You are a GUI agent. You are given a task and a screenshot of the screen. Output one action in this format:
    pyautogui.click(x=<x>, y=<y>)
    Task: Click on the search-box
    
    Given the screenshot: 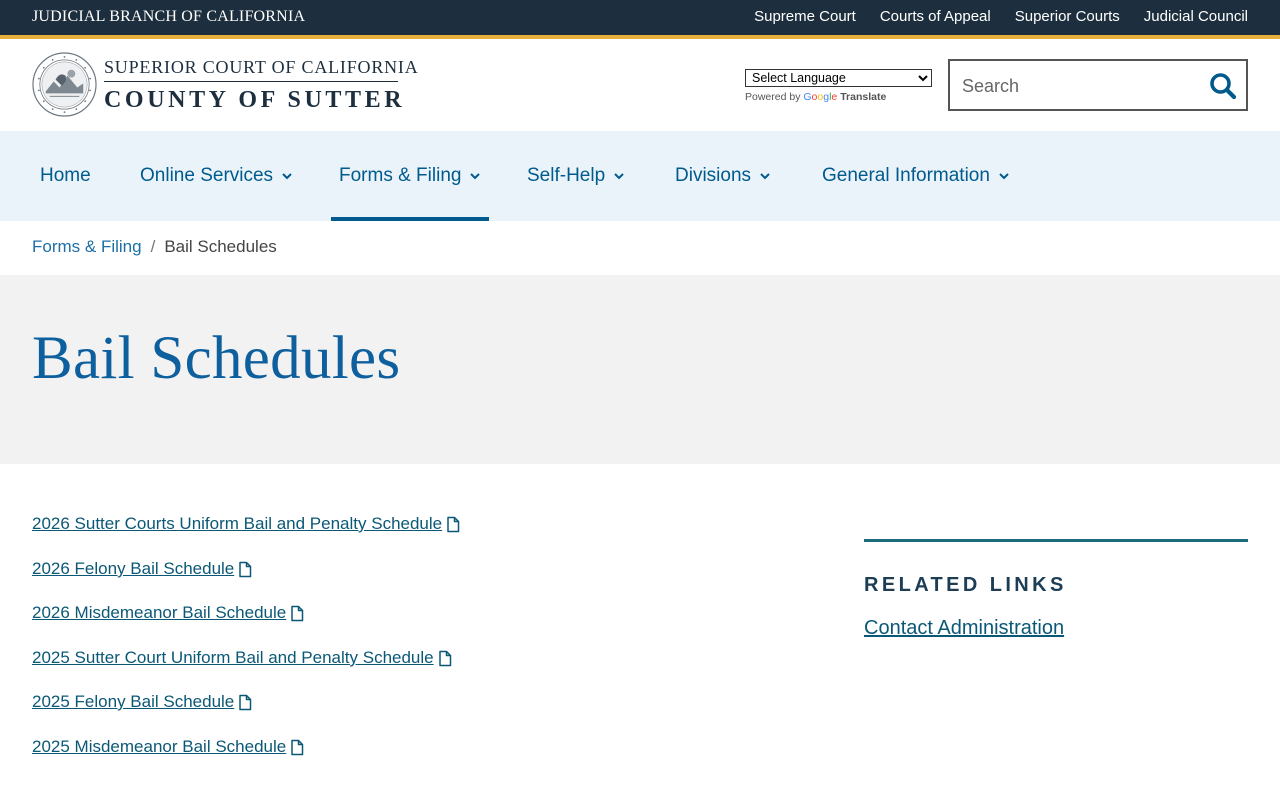 What is the action you would take?
    pyautogui.click(x=1098, y=85)
    